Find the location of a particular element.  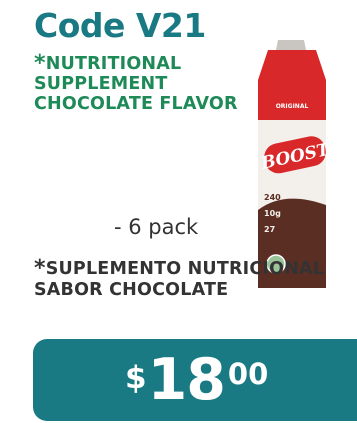

nutrition-line-3: 27 is located at coordinates (269, 229).